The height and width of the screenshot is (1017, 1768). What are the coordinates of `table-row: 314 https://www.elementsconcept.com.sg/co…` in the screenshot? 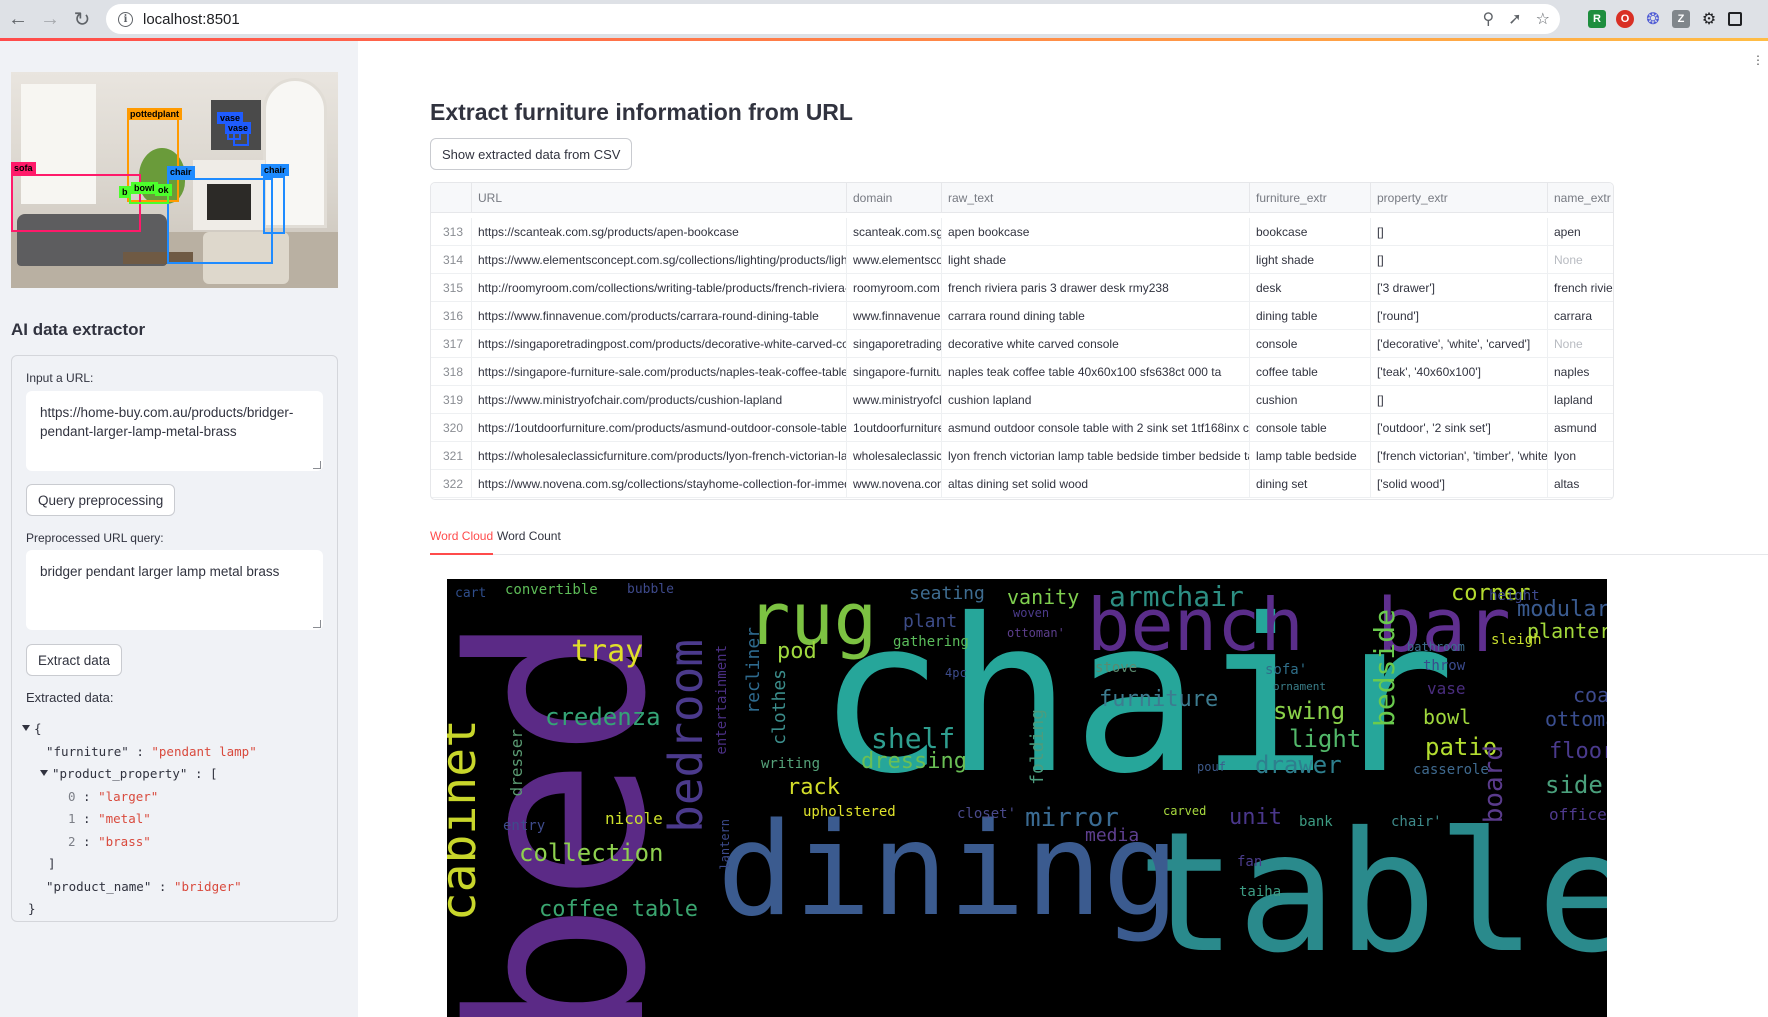 It's located at (1022, 260).